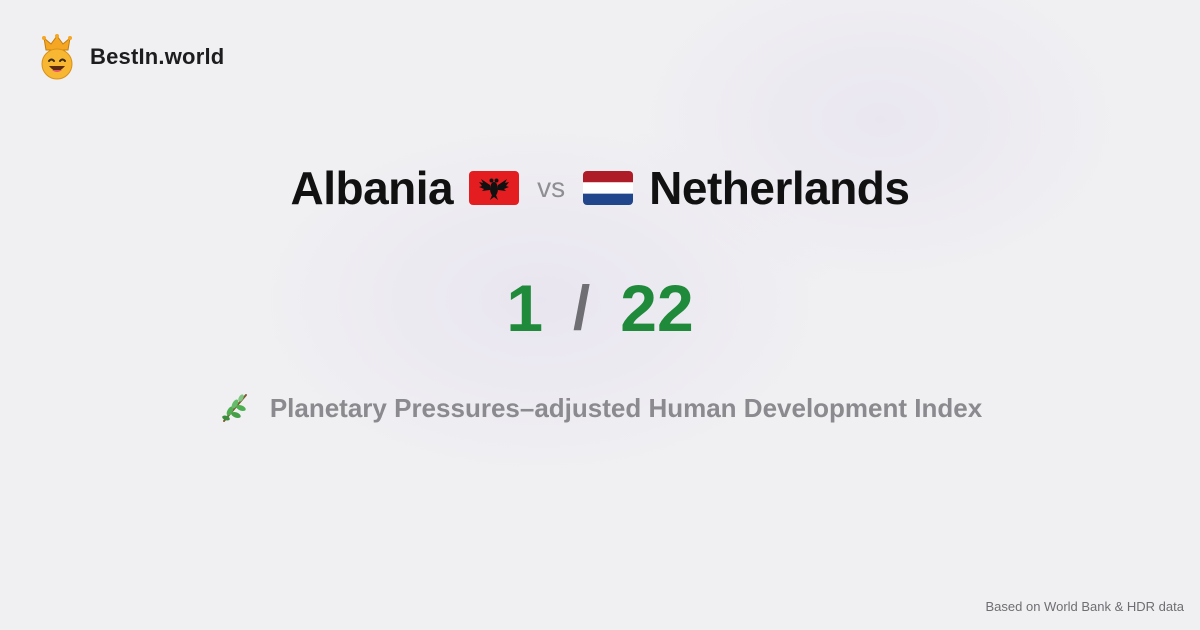 The width and height of the screenshot is (1200, 630). What do you see at coordinates (372, 188) in the screenshot?
I see `country-a-name: Albania` at bounding box center [372, 188].